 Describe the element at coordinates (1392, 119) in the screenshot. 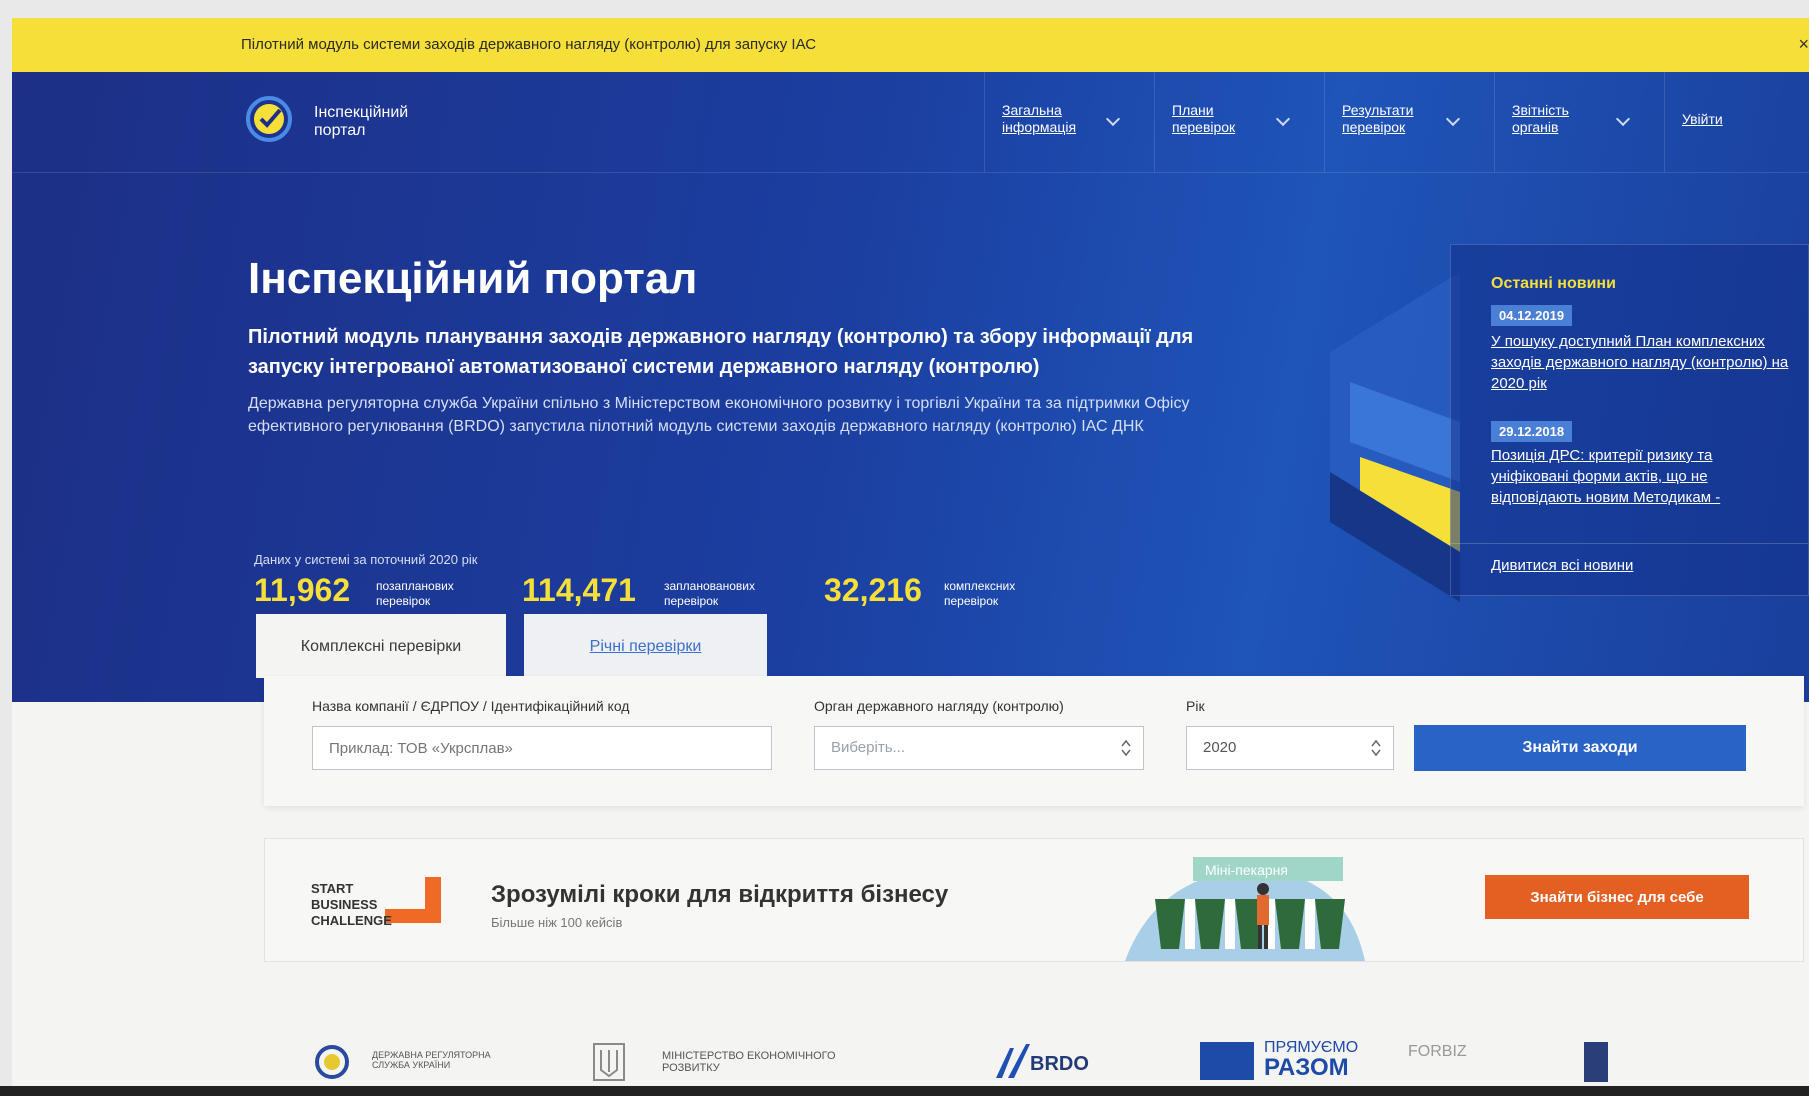

I see `nav-inspection-results: Результати перевірок` at that location.